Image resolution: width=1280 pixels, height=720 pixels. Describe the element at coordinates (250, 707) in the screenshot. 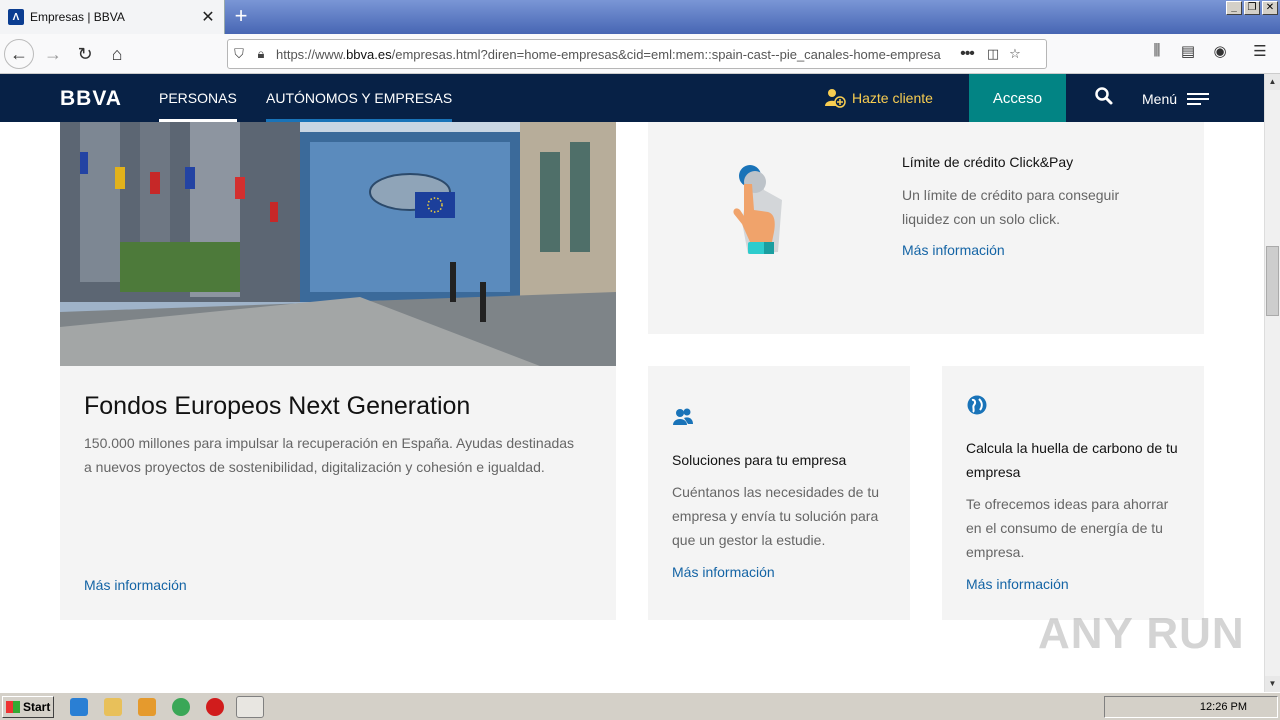

I see `firefox-taskbar-button` at that location.